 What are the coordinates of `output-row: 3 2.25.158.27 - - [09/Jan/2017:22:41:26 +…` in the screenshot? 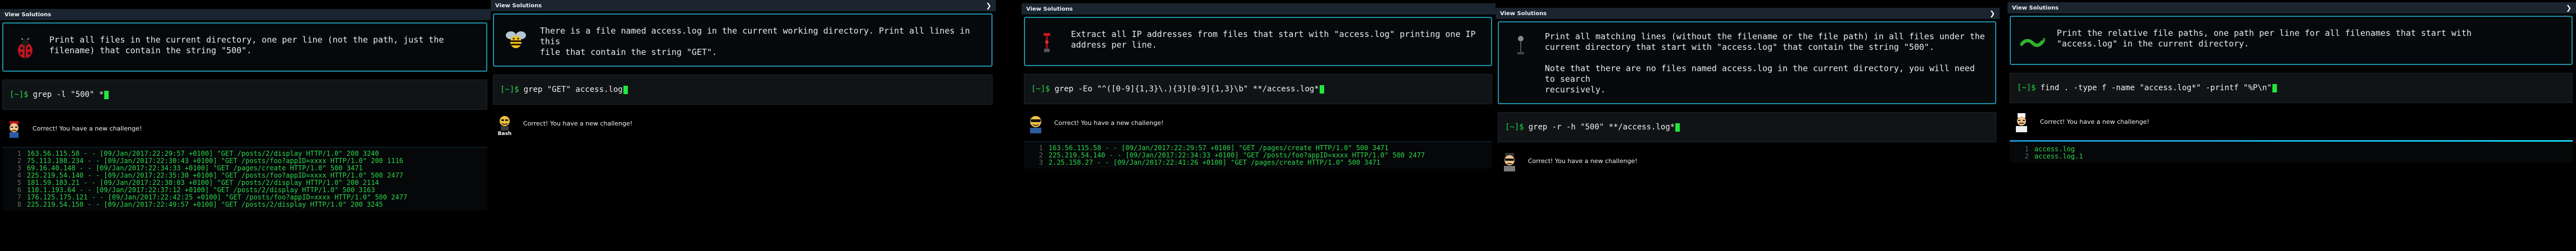 It's located at (1209, 162).